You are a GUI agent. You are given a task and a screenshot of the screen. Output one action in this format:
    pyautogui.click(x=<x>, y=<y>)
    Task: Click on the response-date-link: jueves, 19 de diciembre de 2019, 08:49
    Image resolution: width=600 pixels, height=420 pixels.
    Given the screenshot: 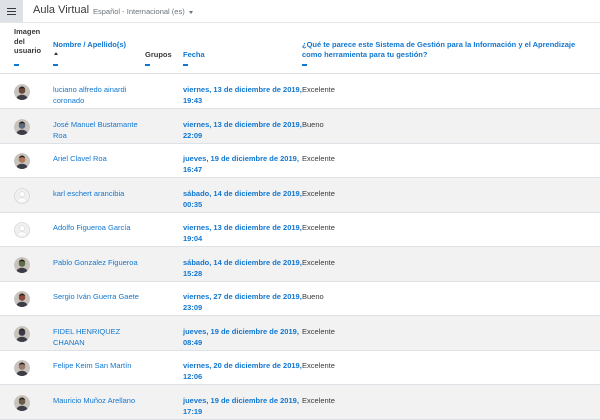 What is the action you would take?
    pyautogui.click(x=245, y=337)
    